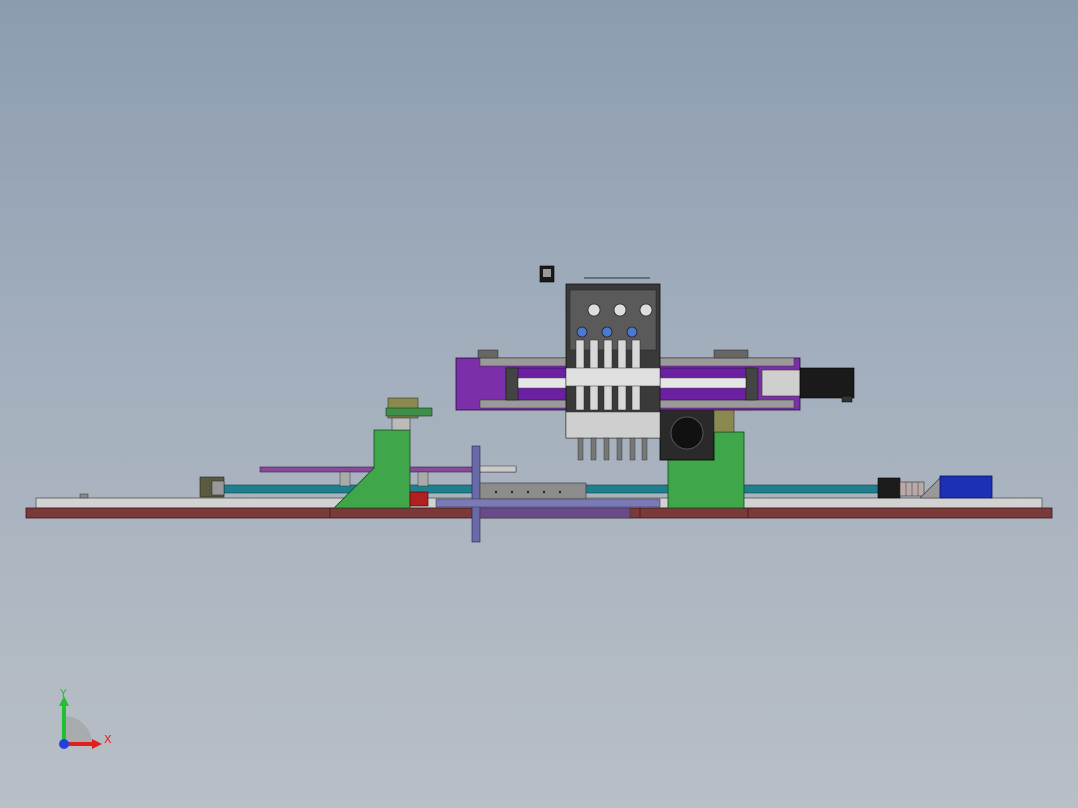  Describe the element at coordinates (705, 453) in the screenshot. I see `right-green-support` at that location.